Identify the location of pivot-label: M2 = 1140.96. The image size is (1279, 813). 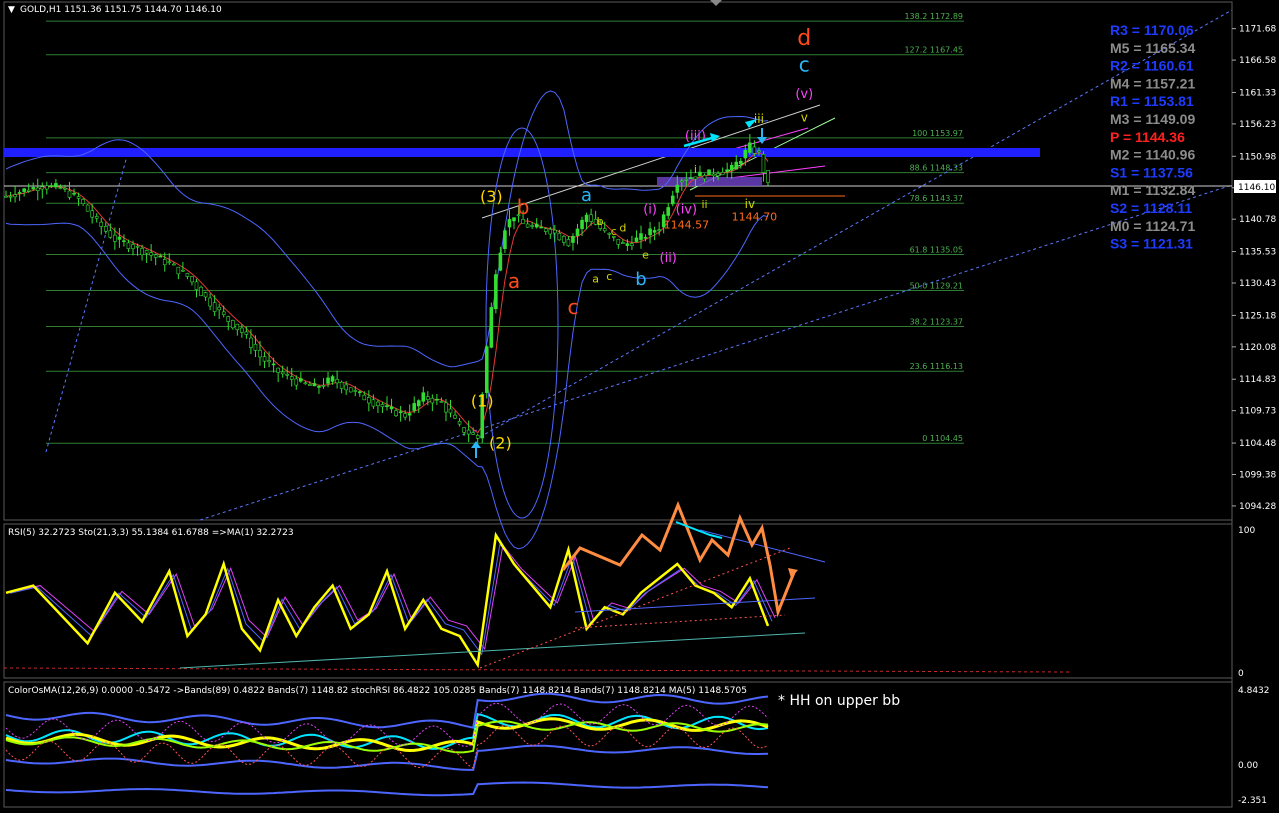
(1152, 155).